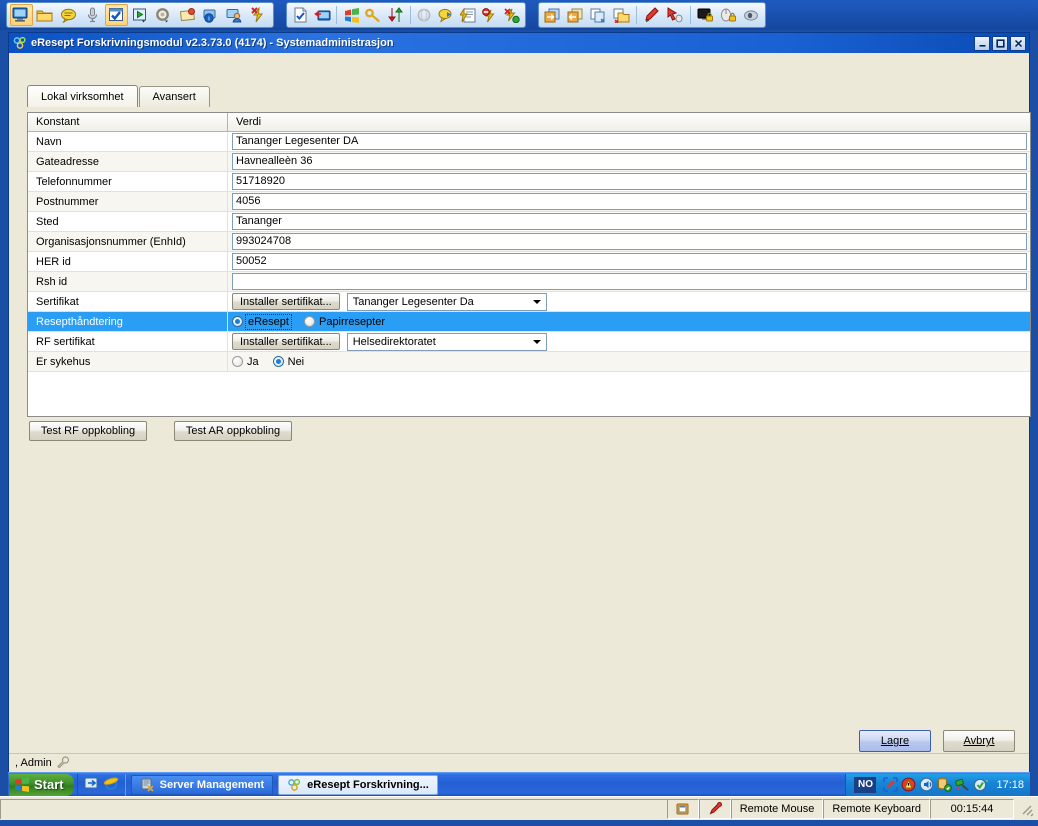 The image size is (1038, 826). What do you see at coordinates (140, 15) in the screenshot?
I see `run-green-play-icon` at bounding box center [140, 15].